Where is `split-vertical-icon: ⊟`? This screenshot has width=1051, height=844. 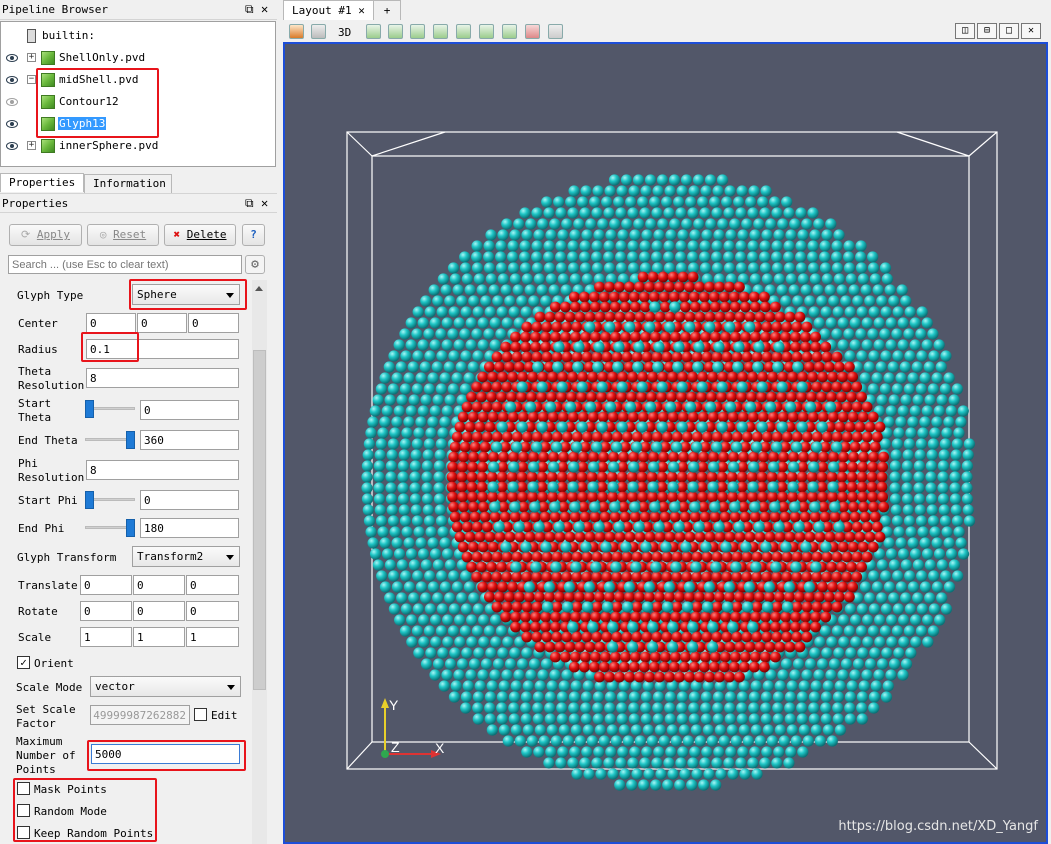
split-vertical-icon: ⊟ is located at coordinates (987, 31).